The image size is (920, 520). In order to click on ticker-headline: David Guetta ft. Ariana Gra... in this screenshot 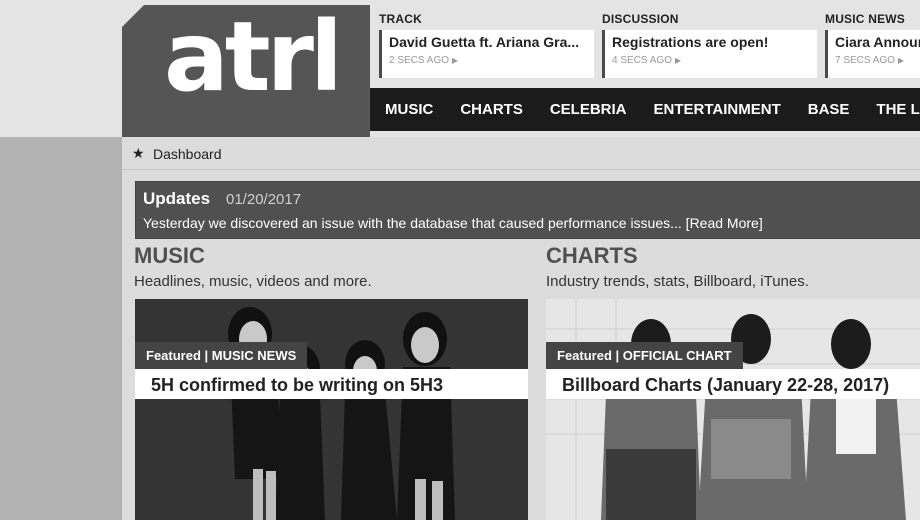, I will do `click(491, 42)`.